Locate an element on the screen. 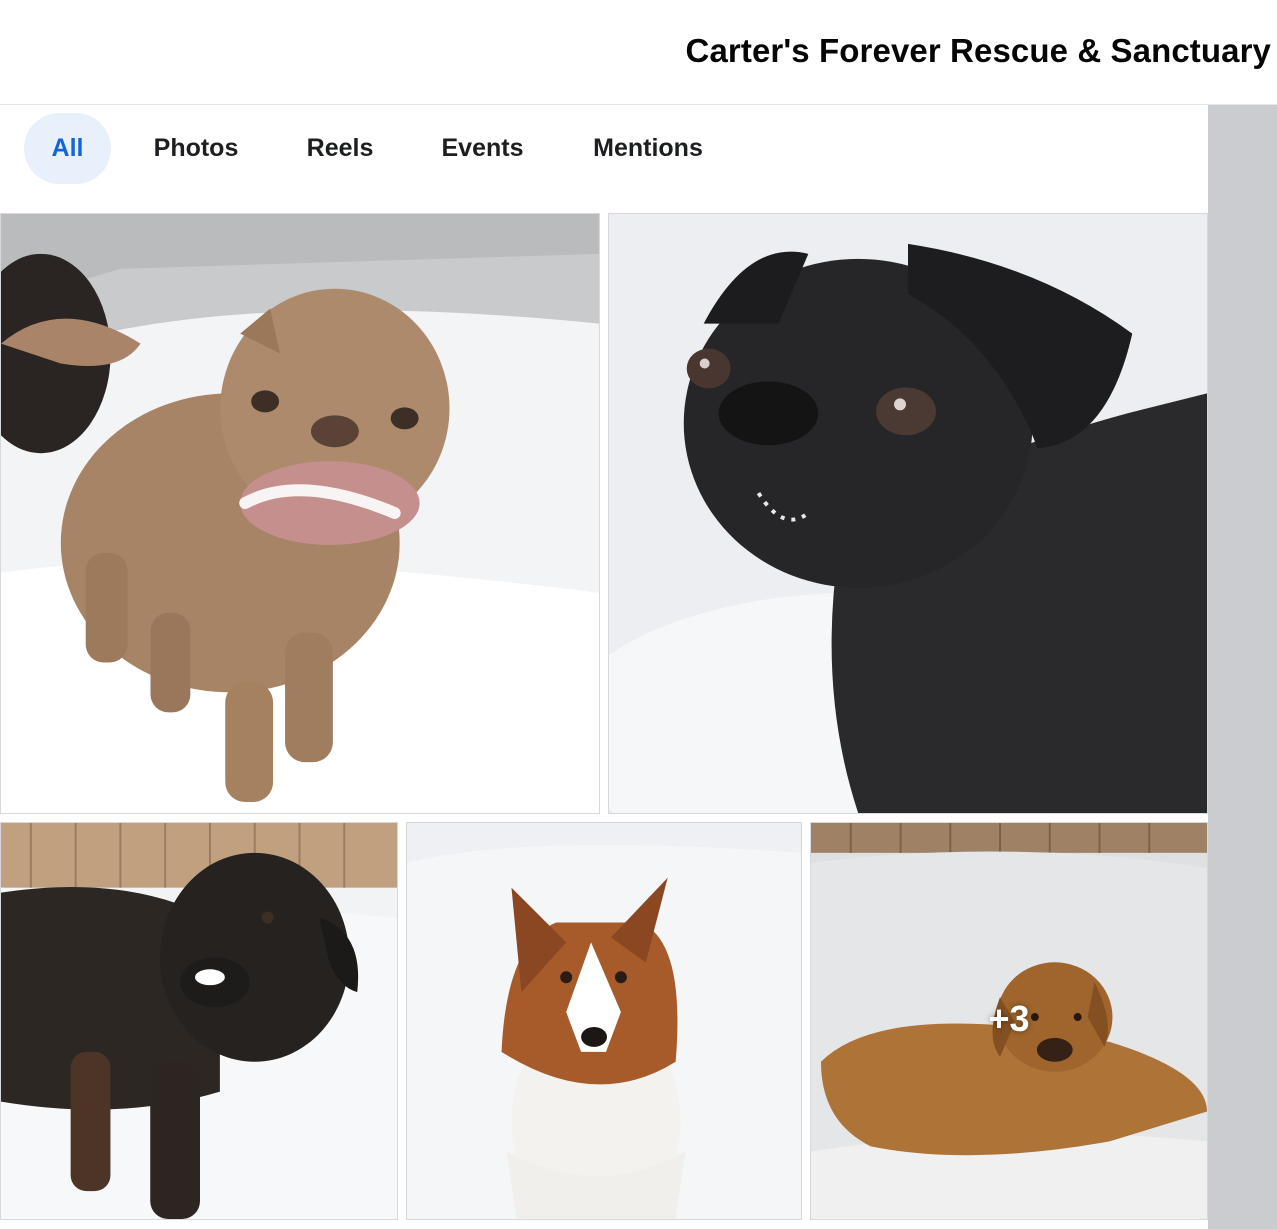 The height and width of the screenshot is (1229, 1277). page-title: Carter's Forever Rescue & Sanctuary is located at coordinates (978, 51).